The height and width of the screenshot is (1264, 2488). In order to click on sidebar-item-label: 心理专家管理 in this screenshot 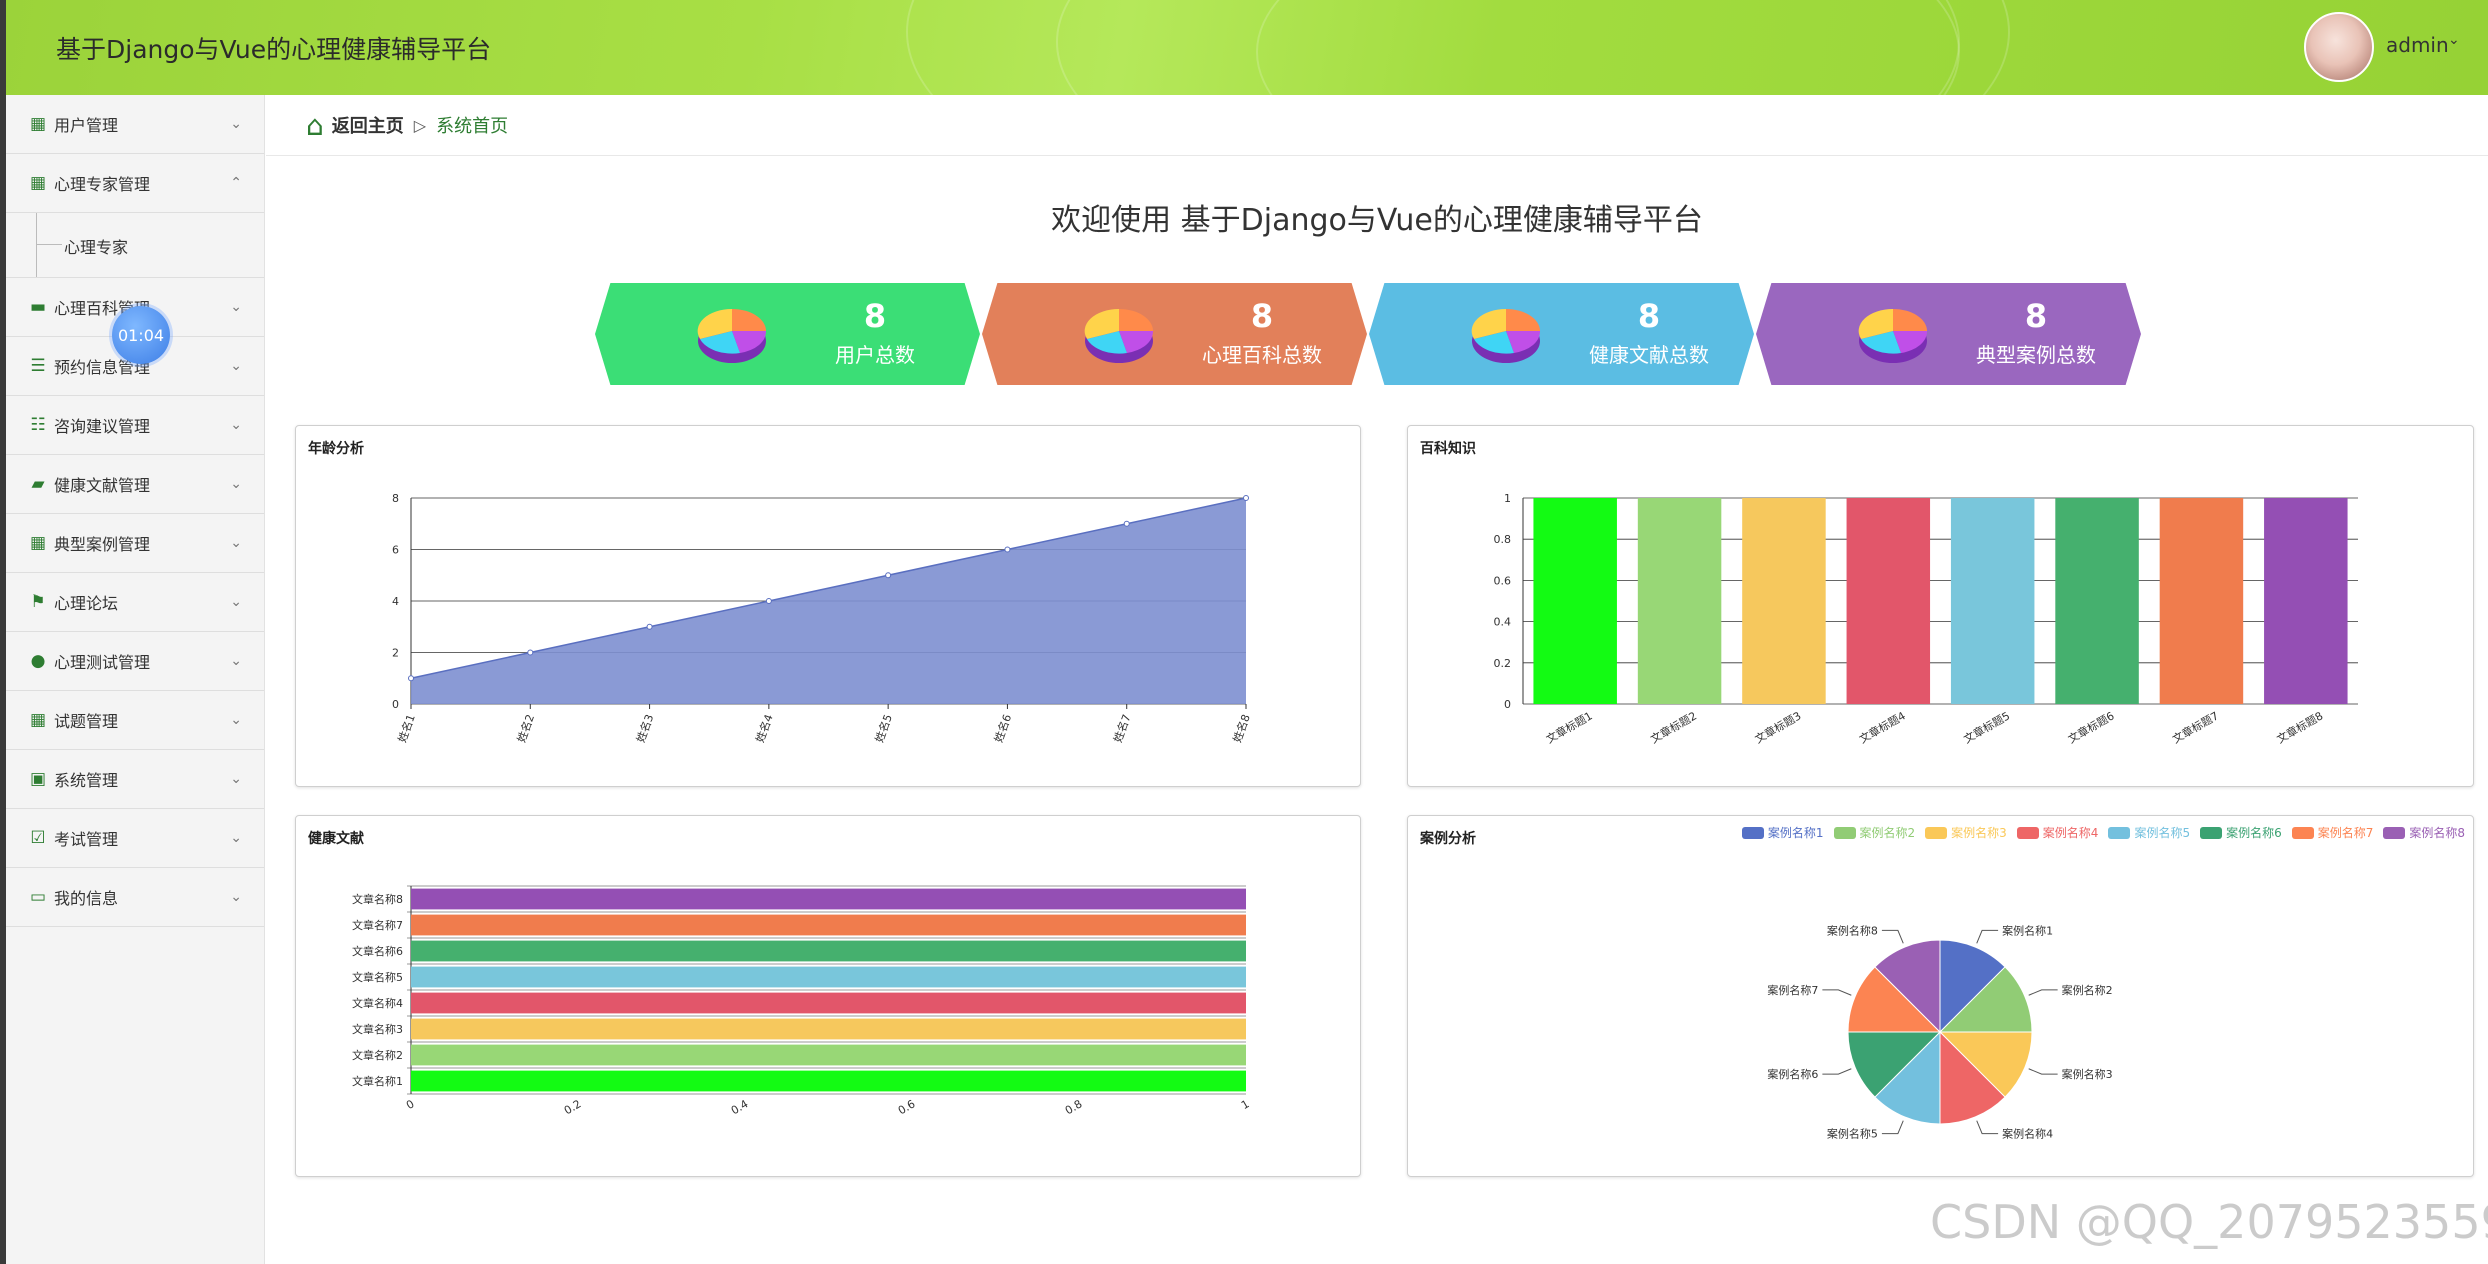, I will do `click(102, 184)`.